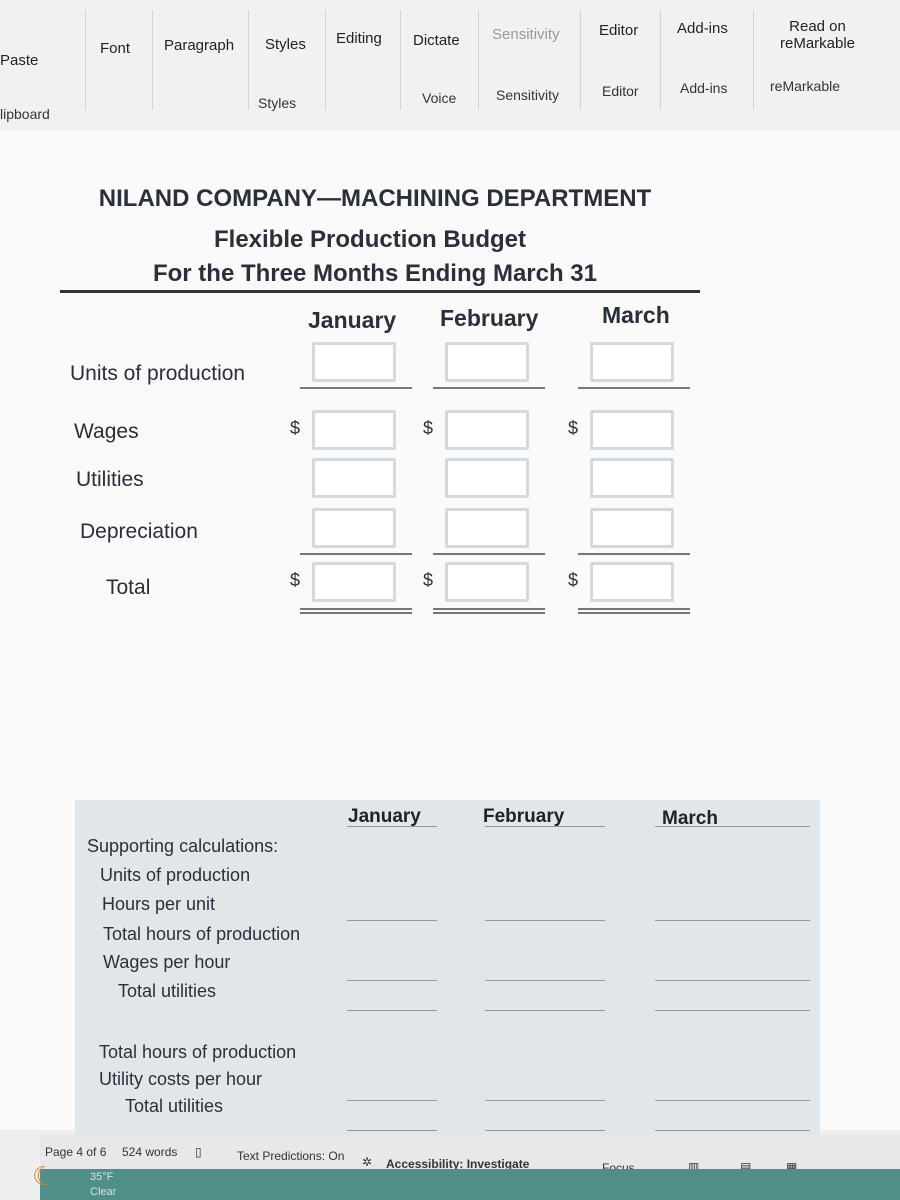  Describe the element at coordinates (375, 198) in the screenshot. I see `company-title: NILAND COMPANY—MACHINING DEPARTMENT` at that location.